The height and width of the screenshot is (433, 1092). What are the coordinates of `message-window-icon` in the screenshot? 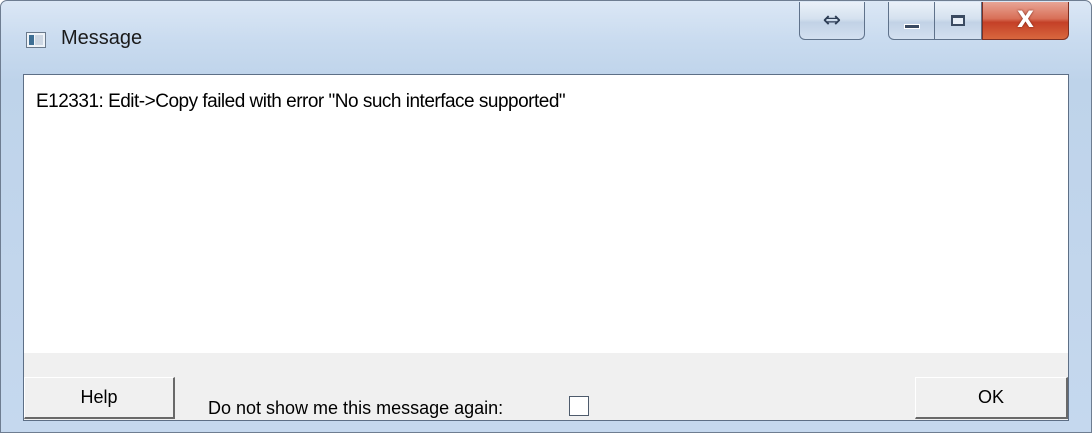 It's located at (36, 40).